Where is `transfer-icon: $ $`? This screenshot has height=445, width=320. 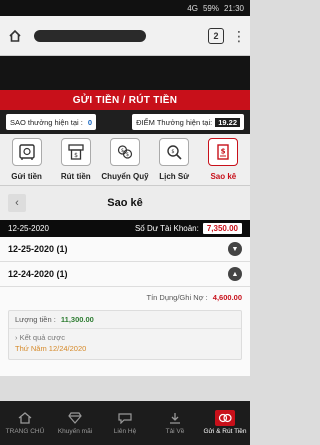
transfer-icon: $ $ is located at coordinates (124, 152).